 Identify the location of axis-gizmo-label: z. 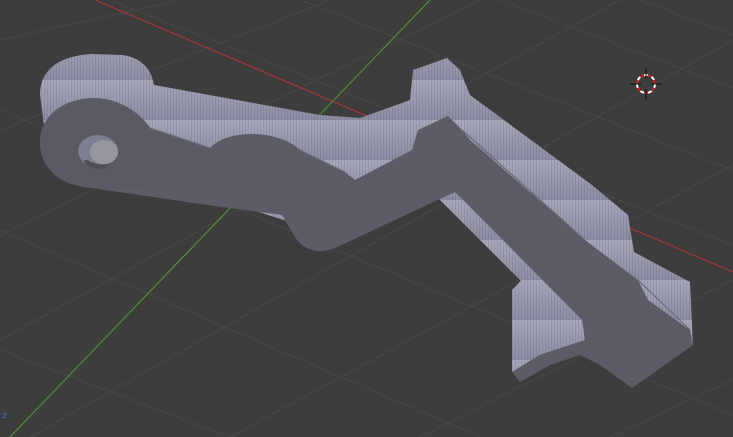
(5, 416).